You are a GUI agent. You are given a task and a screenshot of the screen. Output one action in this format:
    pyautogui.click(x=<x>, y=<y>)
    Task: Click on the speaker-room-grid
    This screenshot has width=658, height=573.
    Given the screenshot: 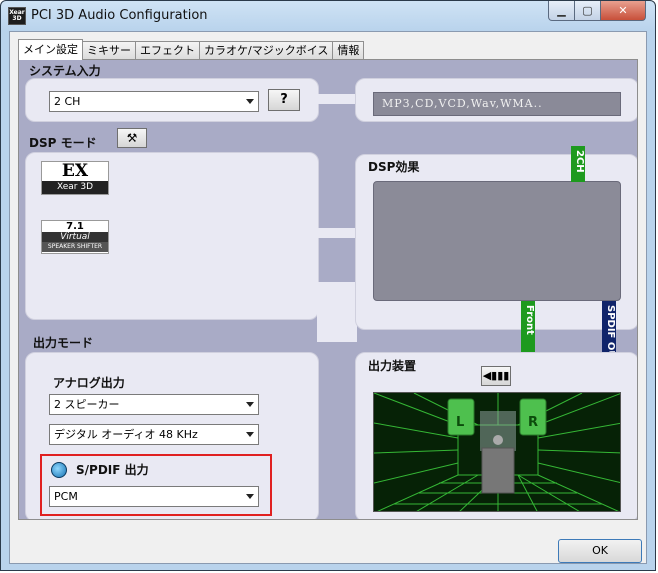 What is the action you would take?
    pyautogui.click(x=497, y=452)
    